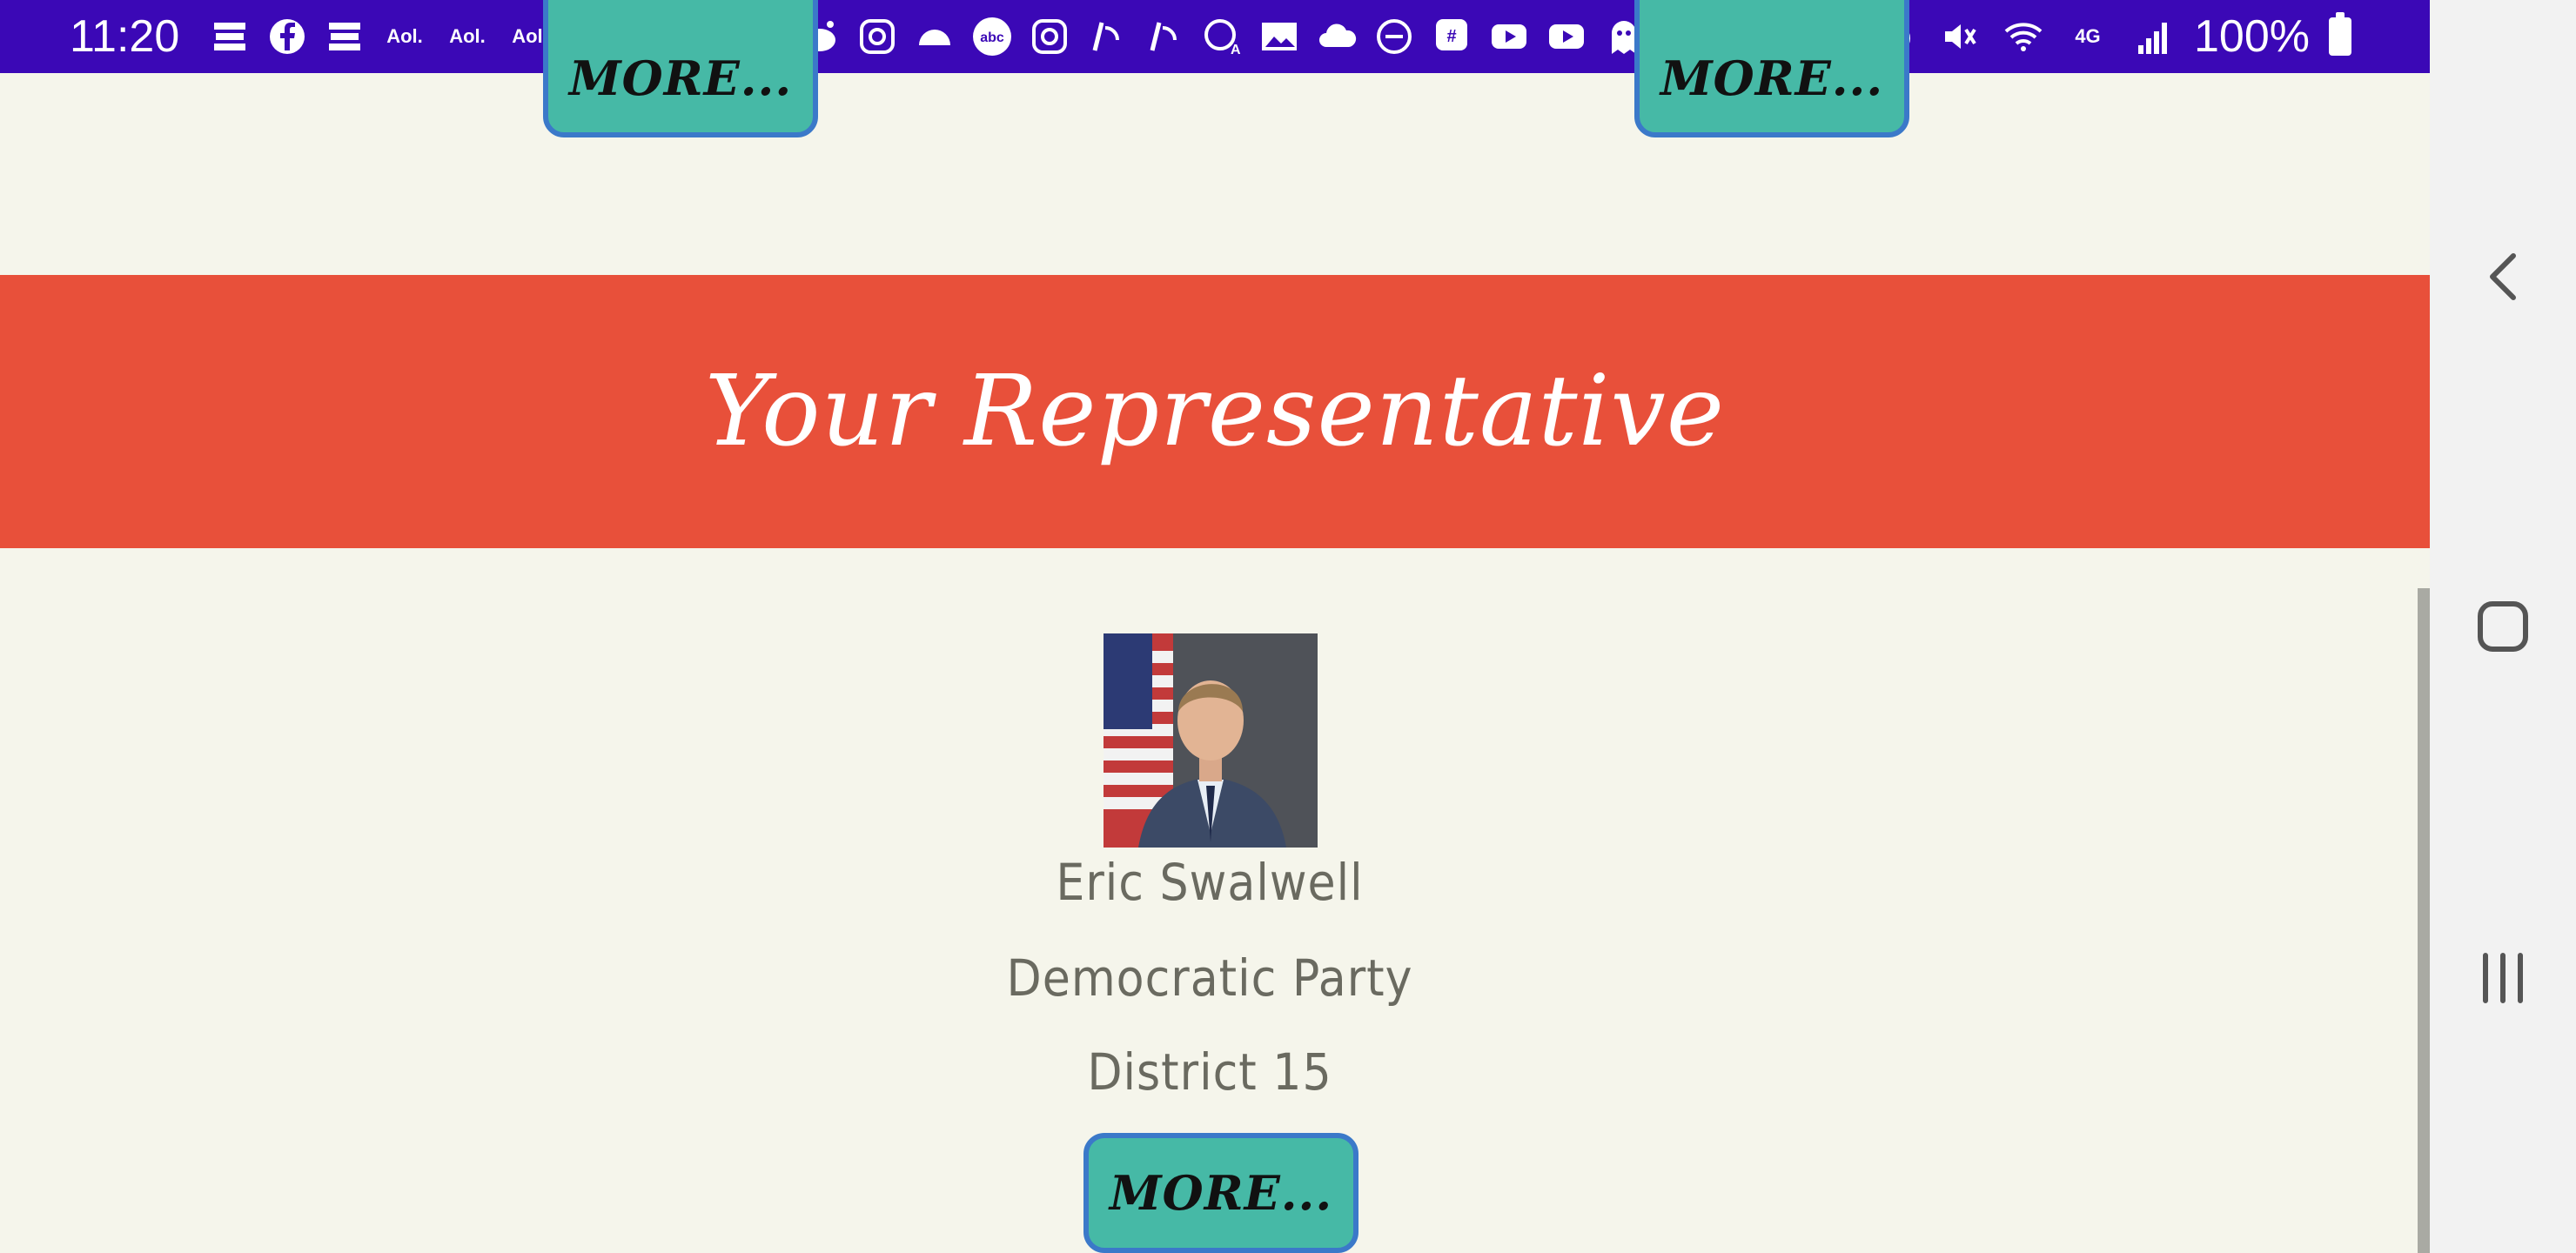 The image size is (2576, 1253). What do you see at coordinates (2340, 34) in the screenshot?
I see `battery-icon` at bounding box center [2340, 34].